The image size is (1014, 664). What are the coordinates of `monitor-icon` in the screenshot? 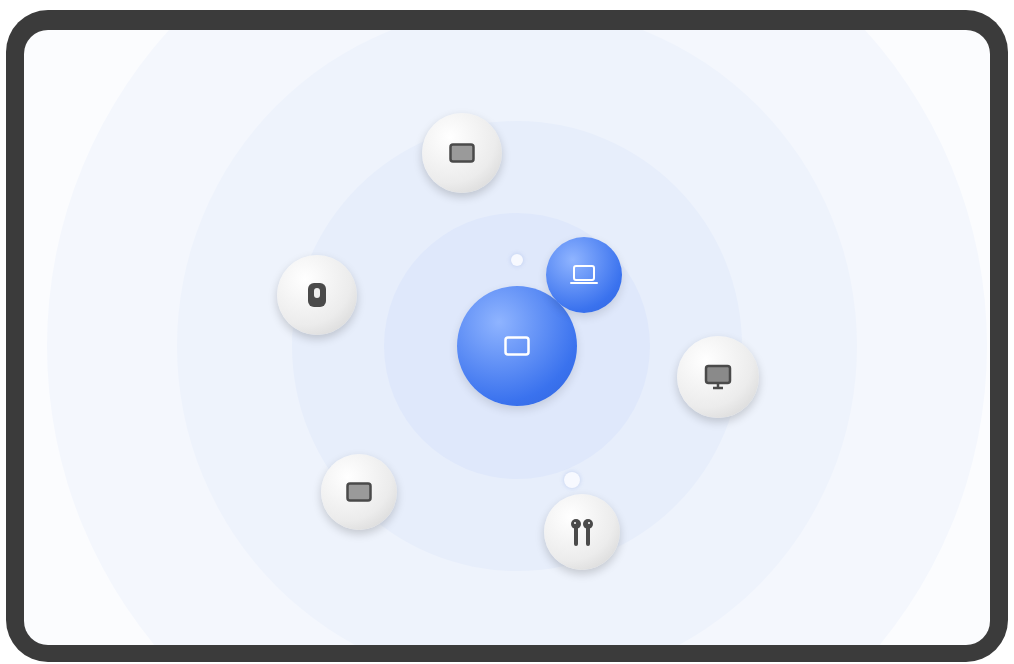 It's located at (718, 377).